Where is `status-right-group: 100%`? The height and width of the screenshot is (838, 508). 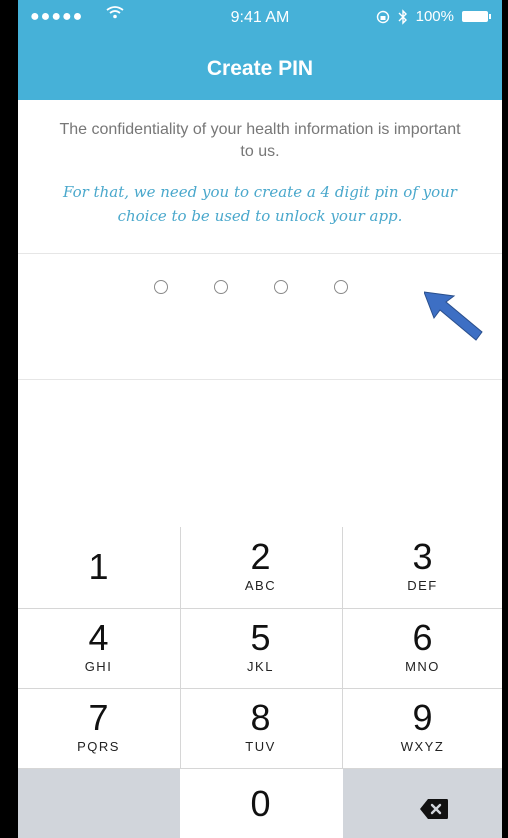 status-right-group: 100% is located at coordinates (433, 16).